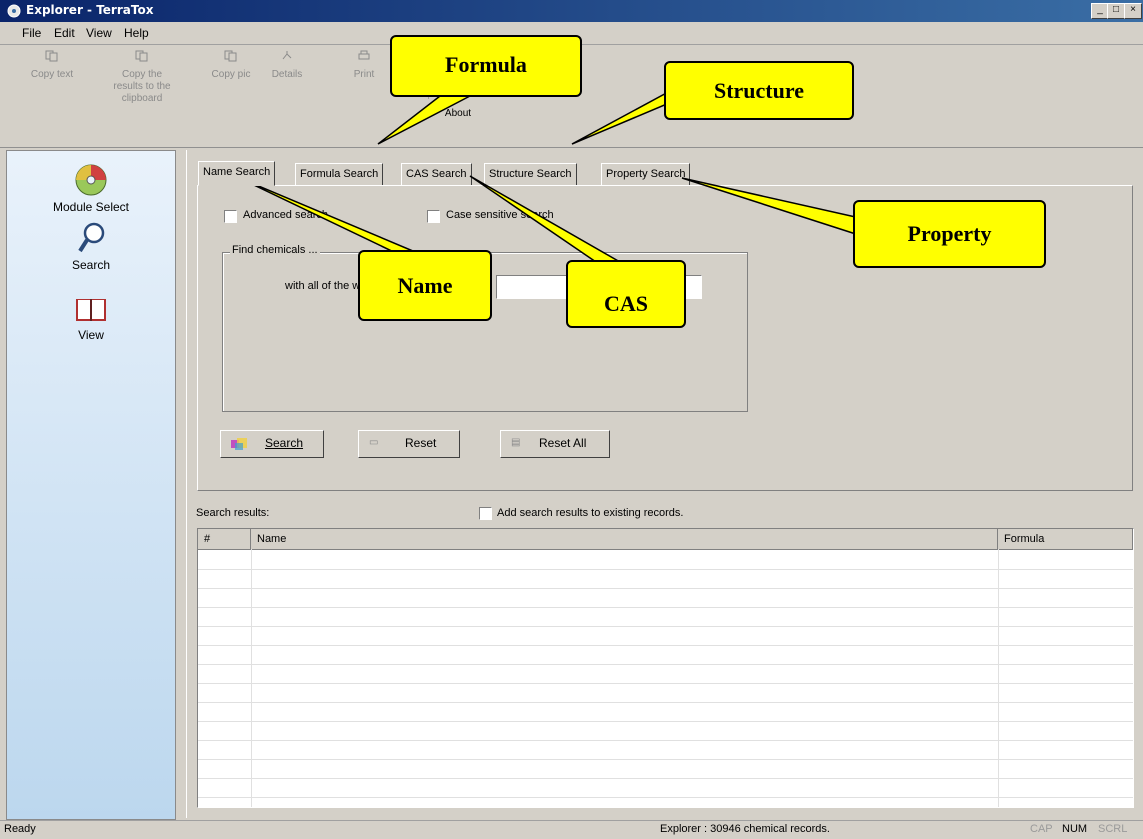 This screenshot has height=839, width=1143. I want to click on search-run-icon, so click(239, 444).